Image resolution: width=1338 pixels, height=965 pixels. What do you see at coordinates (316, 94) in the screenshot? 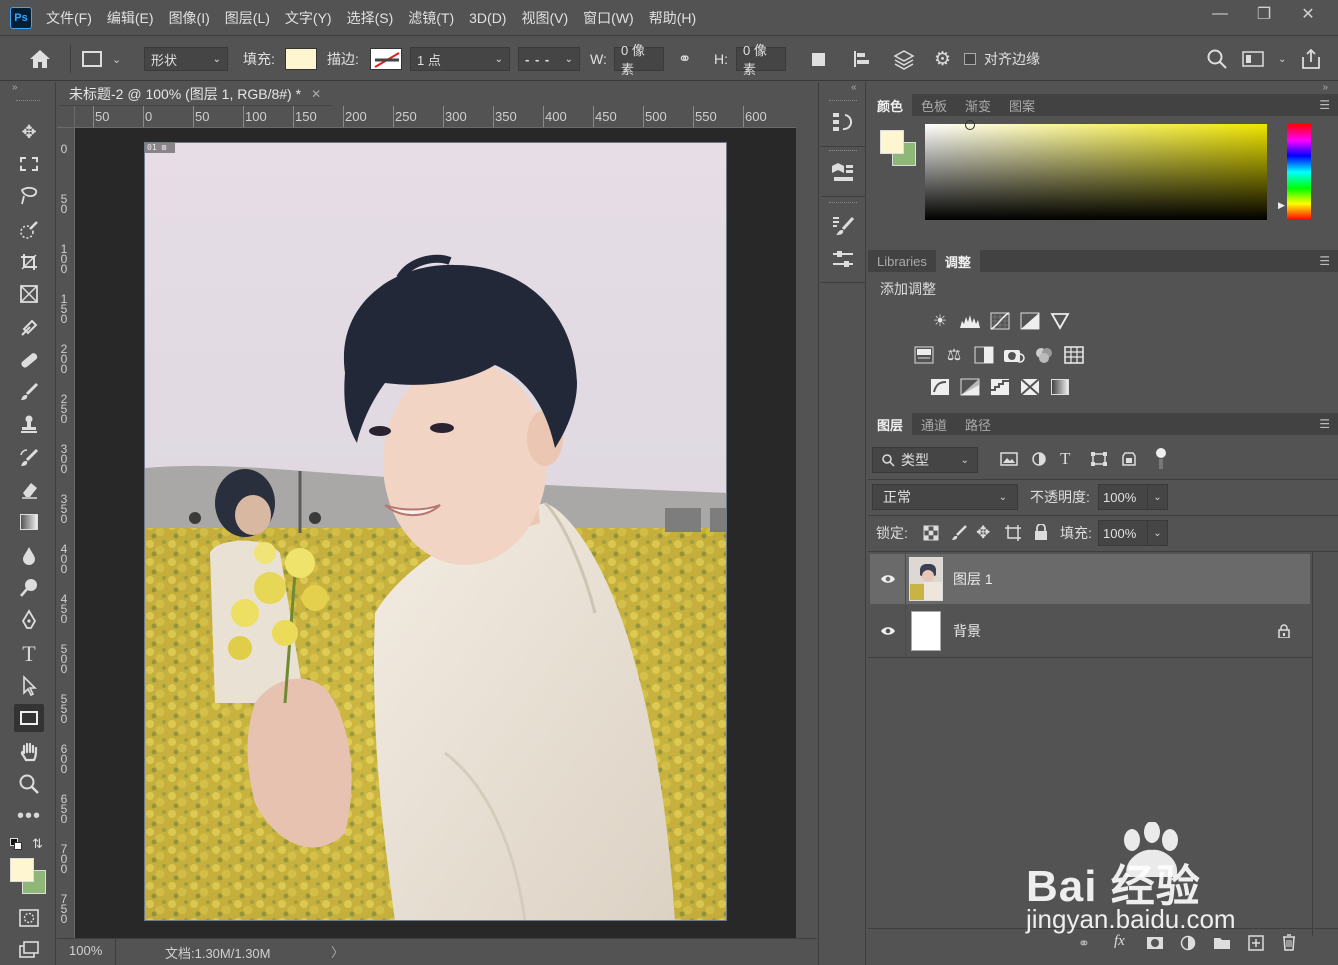
I see `close-tab-icon: ✕` at bounding box center [316, 94].